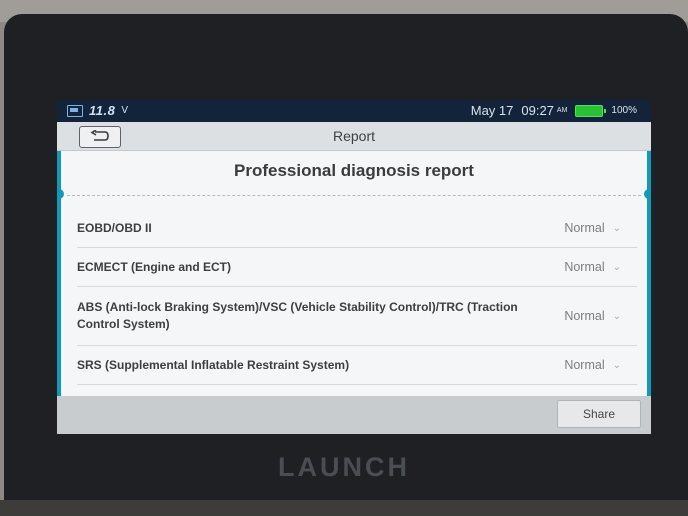  Describe the element at coordinates (357, 267) in the screenshot. I see `report-row-ecmect: ECMECT (Engine and ECT) Normal ⌄` at that location.